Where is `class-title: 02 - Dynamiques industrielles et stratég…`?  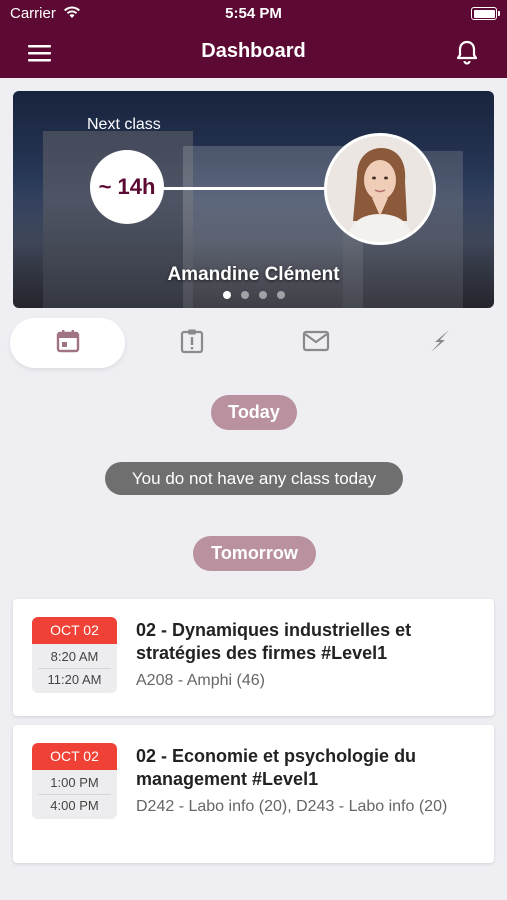
class-title: 02 - Dynamiques industrielles et stratég… is located at coordinates (274, 641).